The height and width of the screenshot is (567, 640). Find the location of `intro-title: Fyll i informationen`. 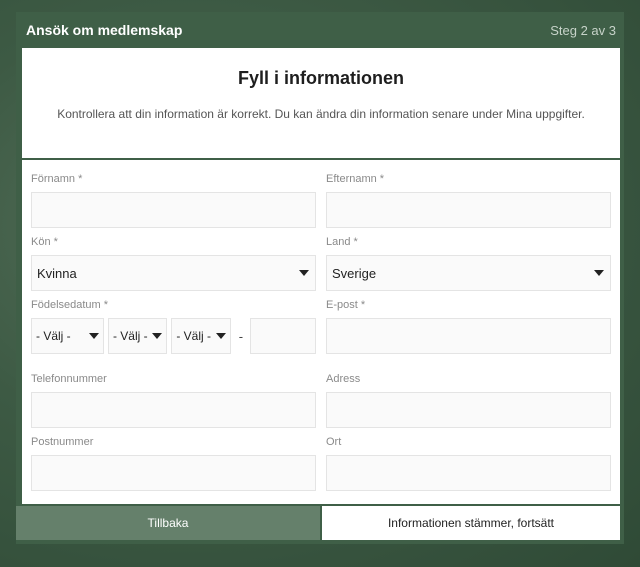

intro-title: Fyll i informationen is located at coordinates (320, 78).